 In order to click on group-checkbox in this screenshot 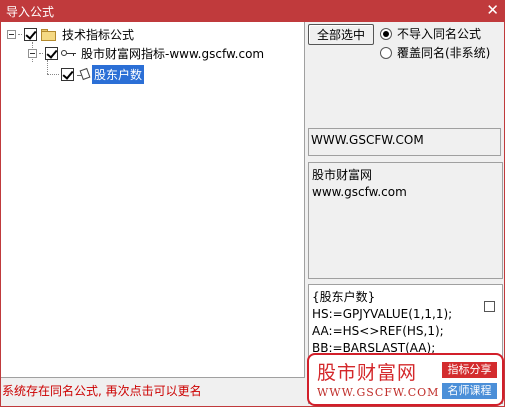, I will do `click(51, 53)`.